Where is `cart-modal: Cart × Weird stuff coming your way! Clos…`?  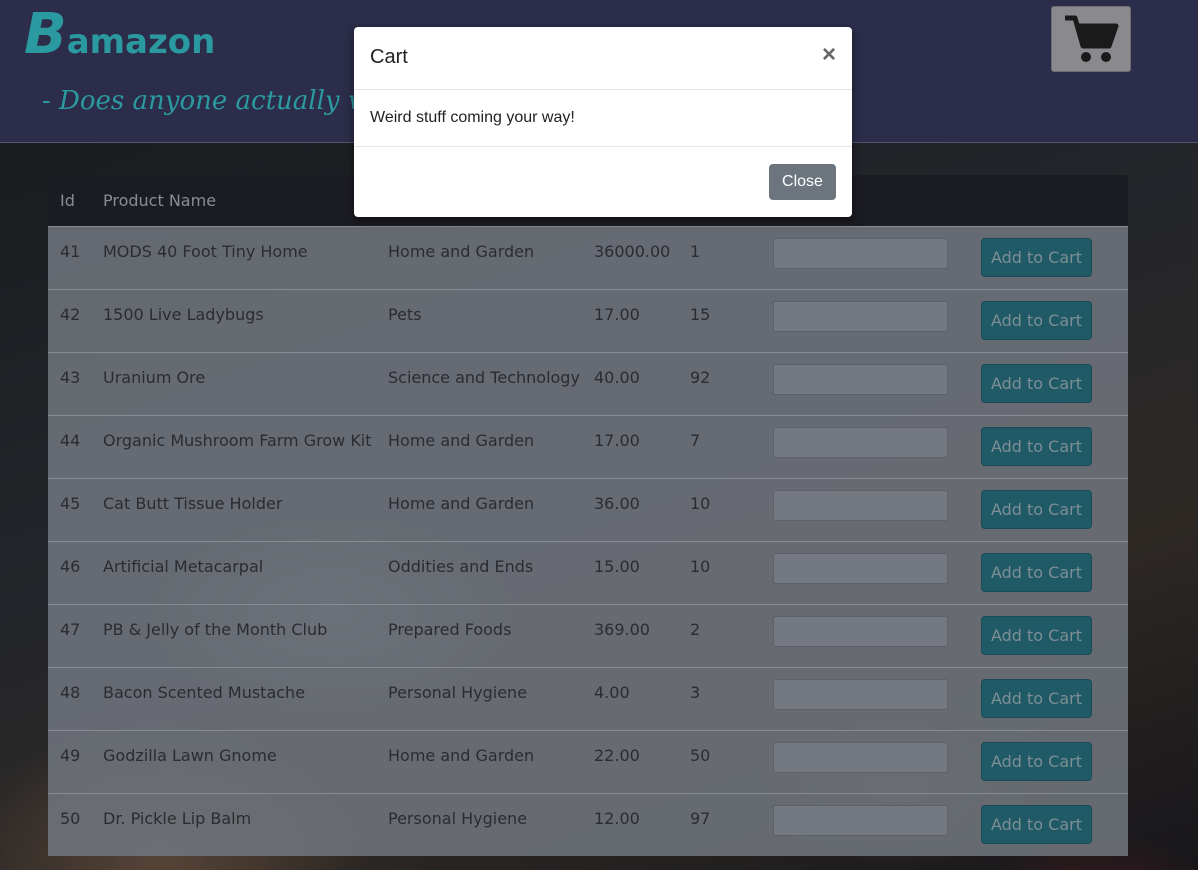 cart-modal: Cart × Weird stuff coming your way! Clos… is located at coordinates (603, 122).